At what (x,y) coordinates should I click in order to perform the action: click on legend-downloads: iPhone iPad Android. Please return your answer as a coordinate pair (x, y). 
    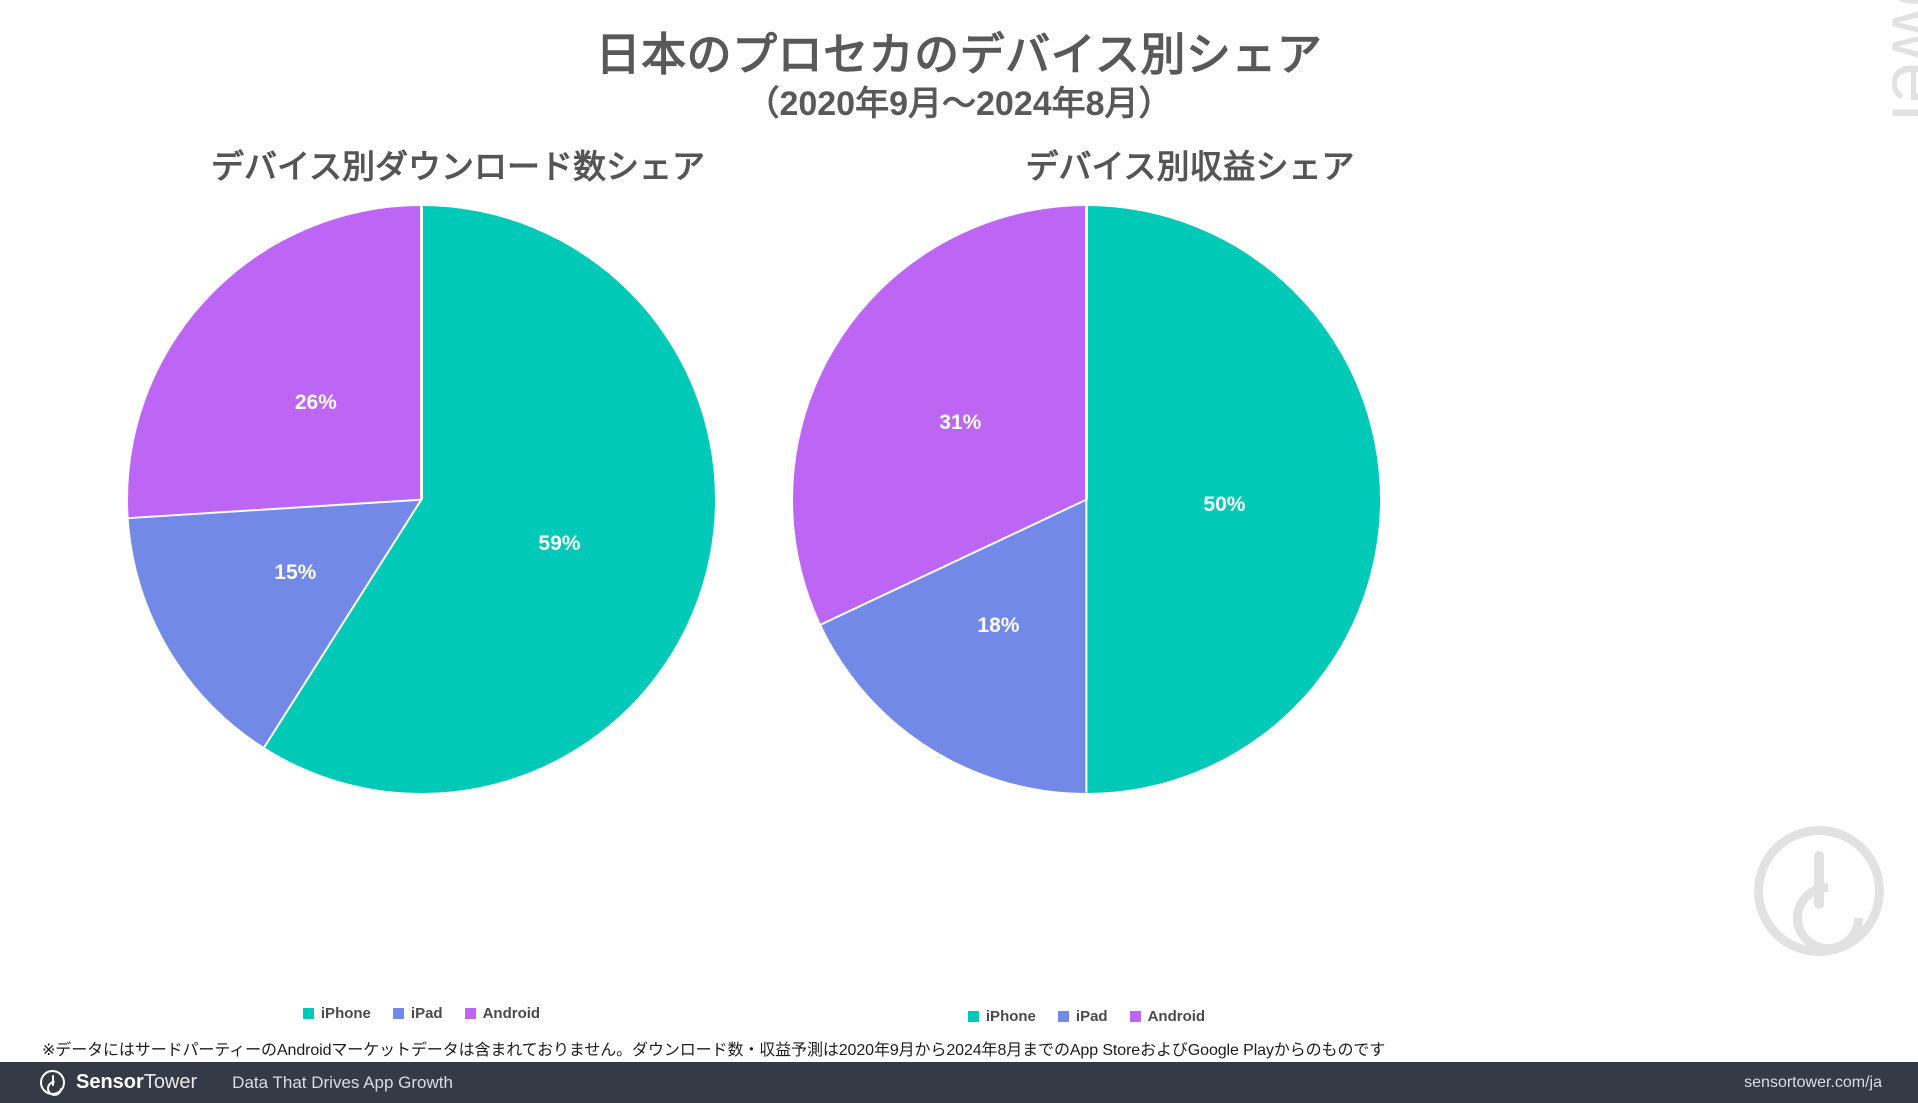
    Looking at the image, I should click on (421, 1013).